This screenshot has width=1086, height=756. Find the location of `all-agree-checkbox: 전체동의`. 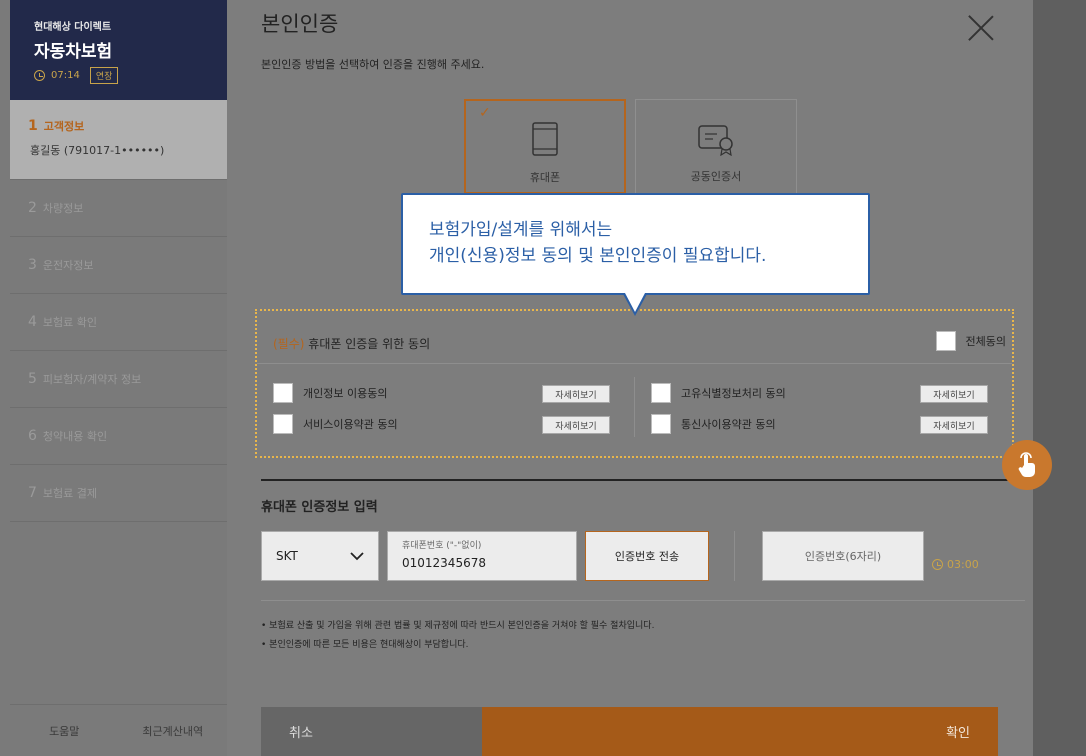

all-agree-checkbox: 전체동의 is located at coordinates (970, 341).